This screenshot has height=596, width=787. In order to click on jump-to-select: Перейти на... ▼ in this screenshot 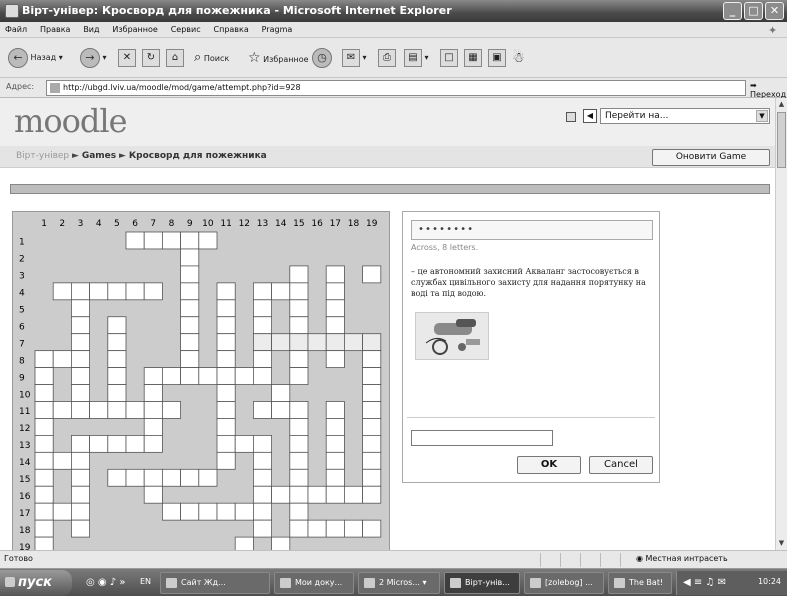, I will do `click(685, 116)`.